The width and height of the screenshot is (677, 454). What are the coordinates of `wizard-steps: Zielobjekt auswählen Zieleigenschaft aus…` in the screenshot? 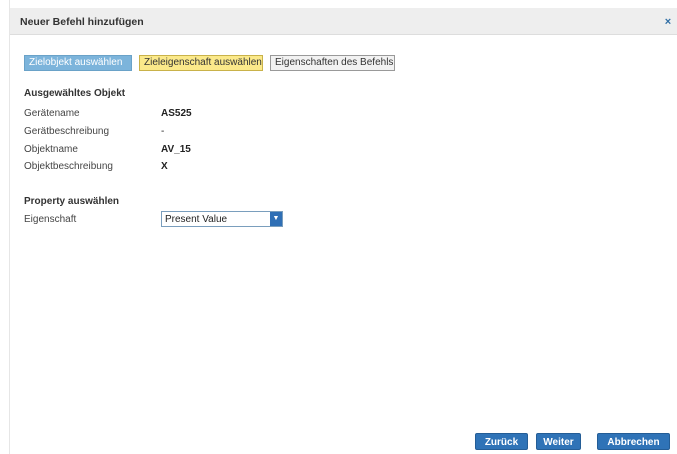 It's located at (209, 63).